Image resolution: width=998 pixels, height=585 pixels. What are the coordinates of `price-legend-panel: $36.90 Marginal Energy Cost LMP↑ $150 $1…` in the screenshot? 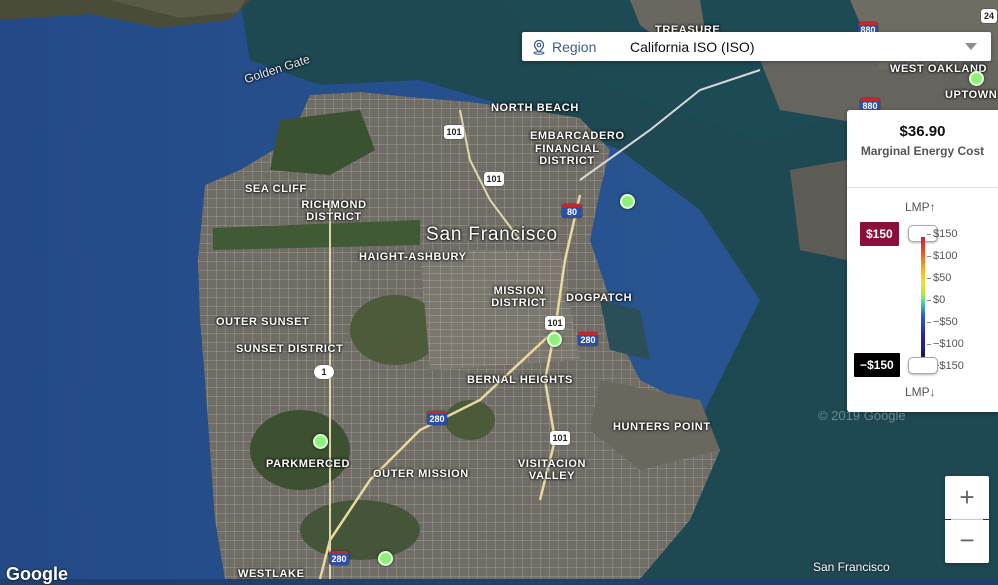 It's located at (922, 261).